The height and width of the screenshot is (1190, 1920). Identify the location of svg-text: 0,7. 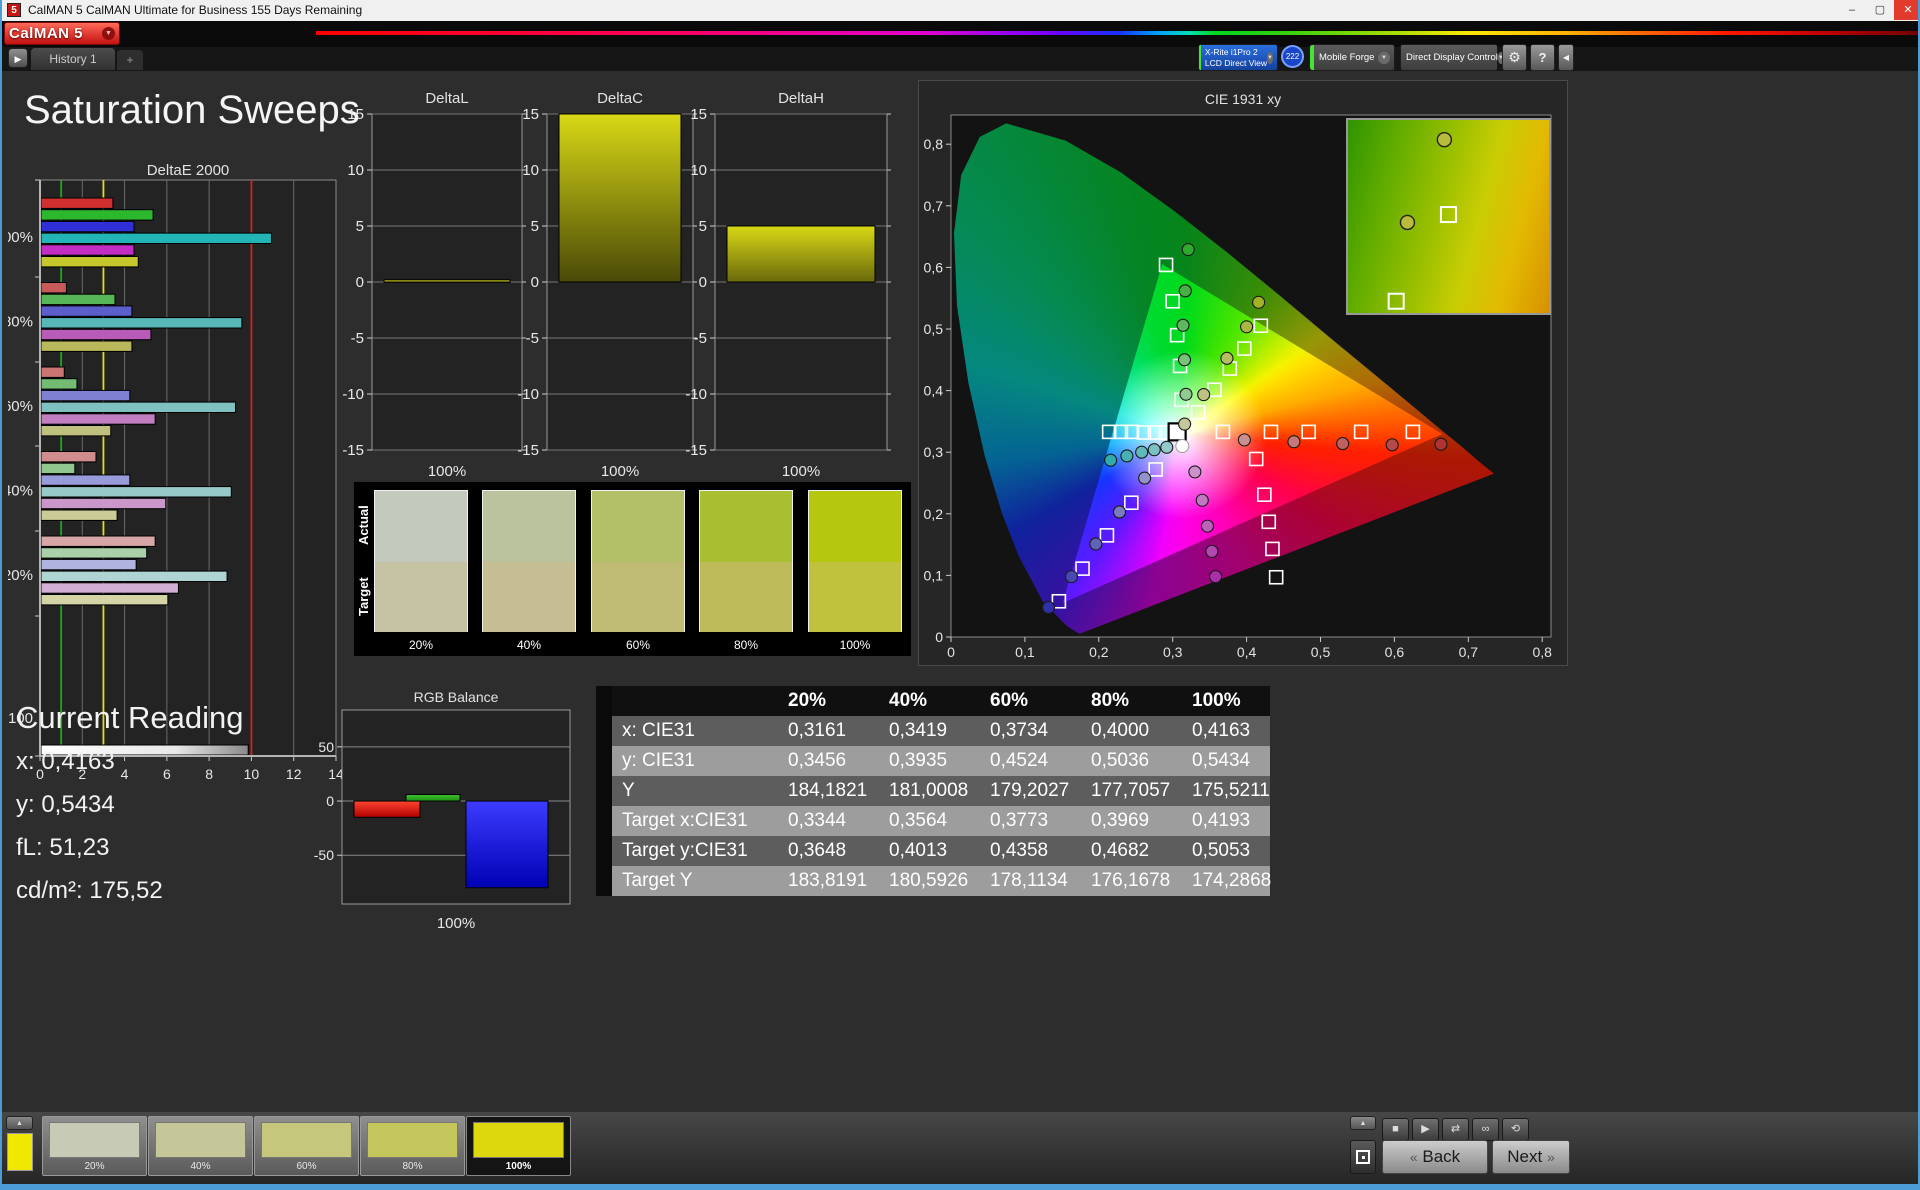
(934, 206).